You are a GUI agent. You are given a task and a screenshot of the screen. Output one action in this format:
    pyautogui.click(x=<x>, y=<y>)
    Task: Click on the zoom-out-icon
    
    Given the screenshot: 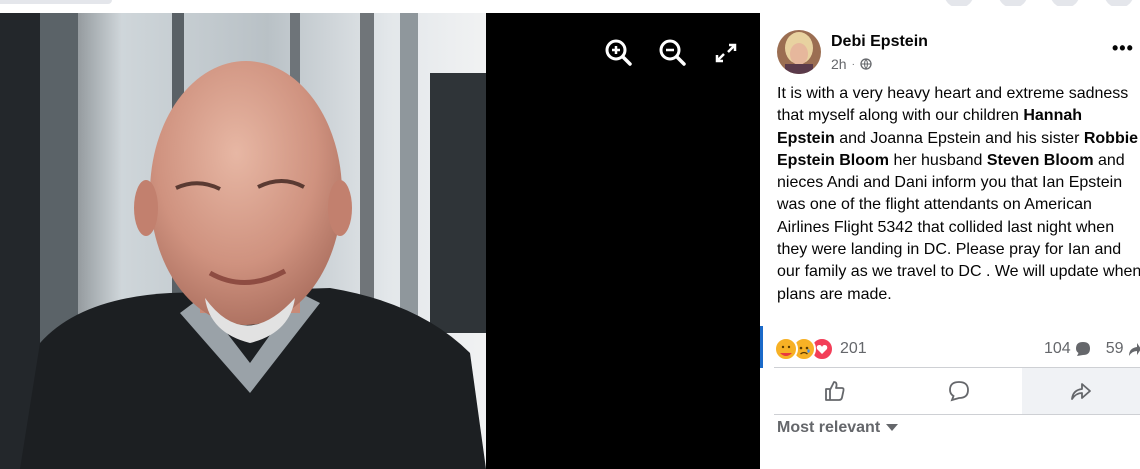 What is the action you would take?
    pyautogui.click(x=672, y=52)
    